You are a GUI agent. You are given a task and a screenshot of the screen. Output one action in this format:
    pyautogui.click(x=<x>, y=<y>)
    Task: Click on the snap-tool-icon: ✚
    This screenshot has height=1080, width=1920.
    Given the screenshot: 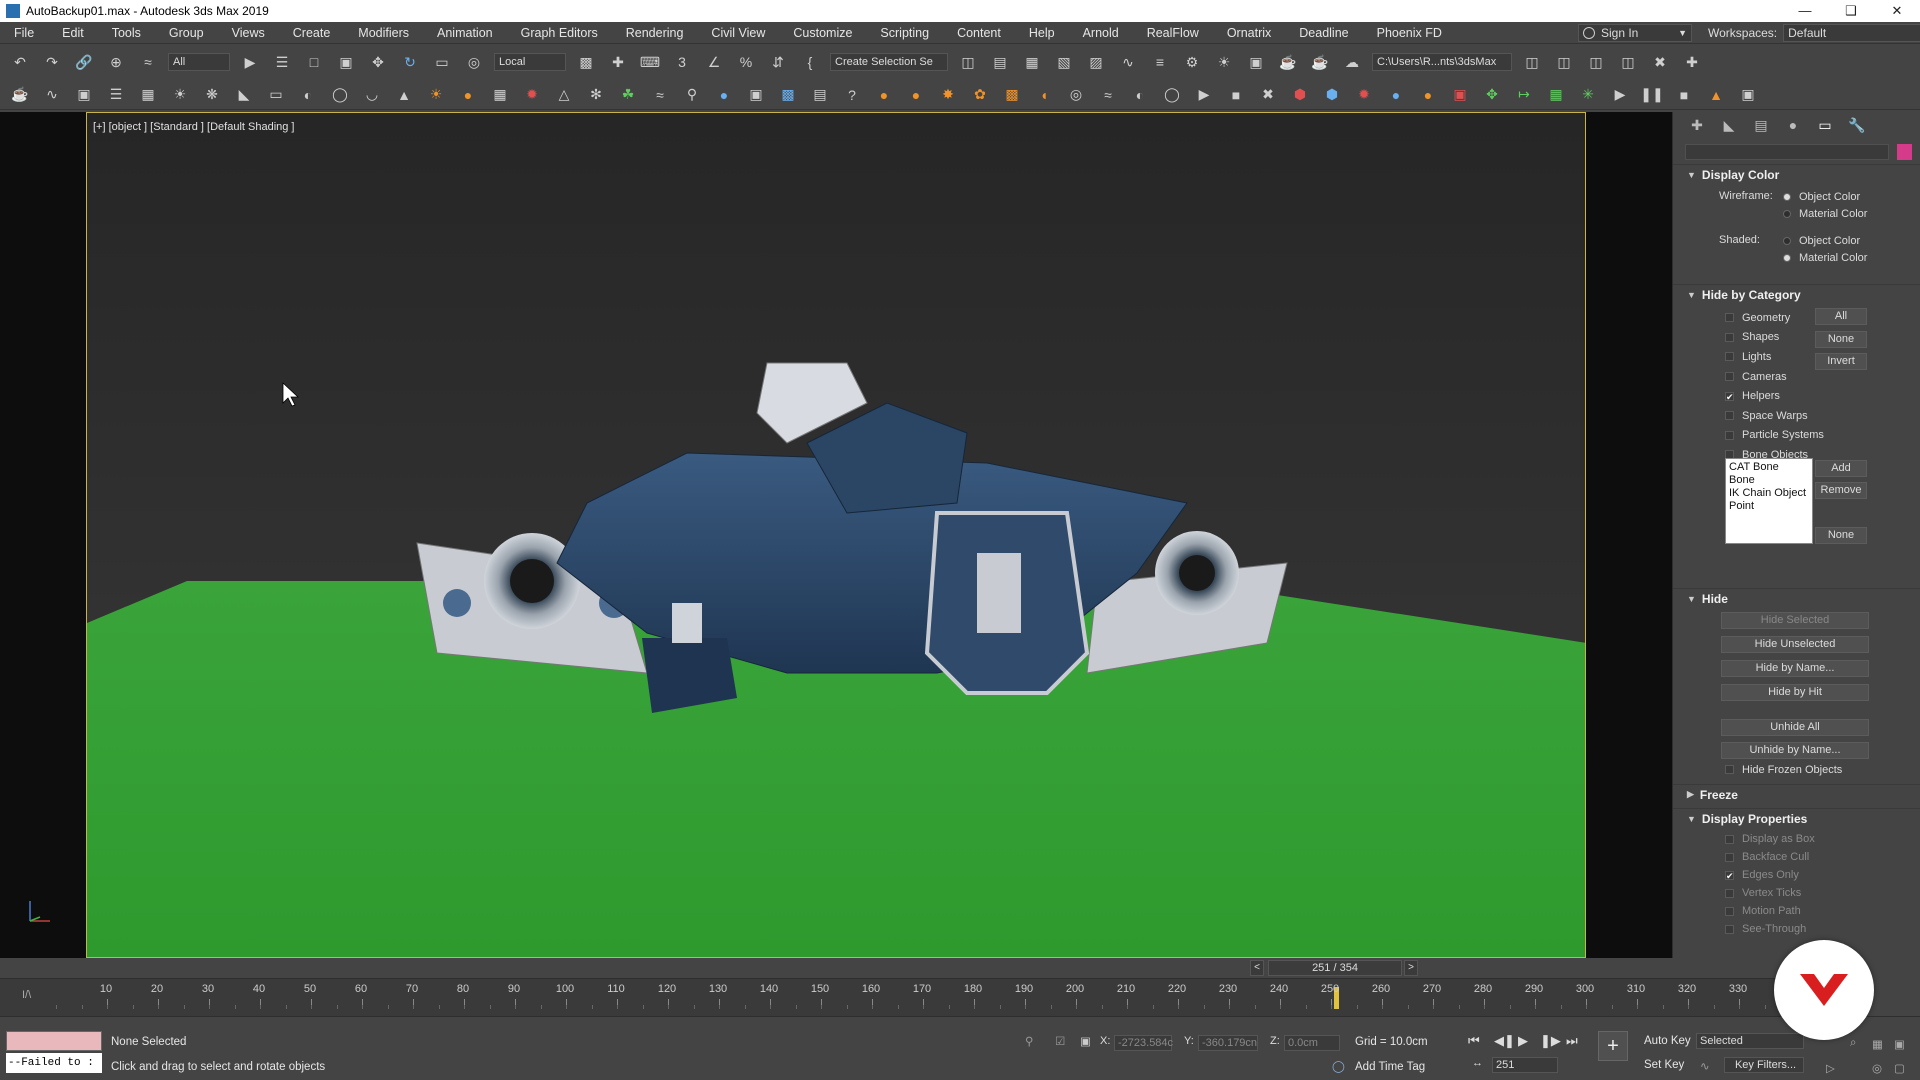 What is the action you would take?
    pyautogui.click(x=1692, y=62)
    